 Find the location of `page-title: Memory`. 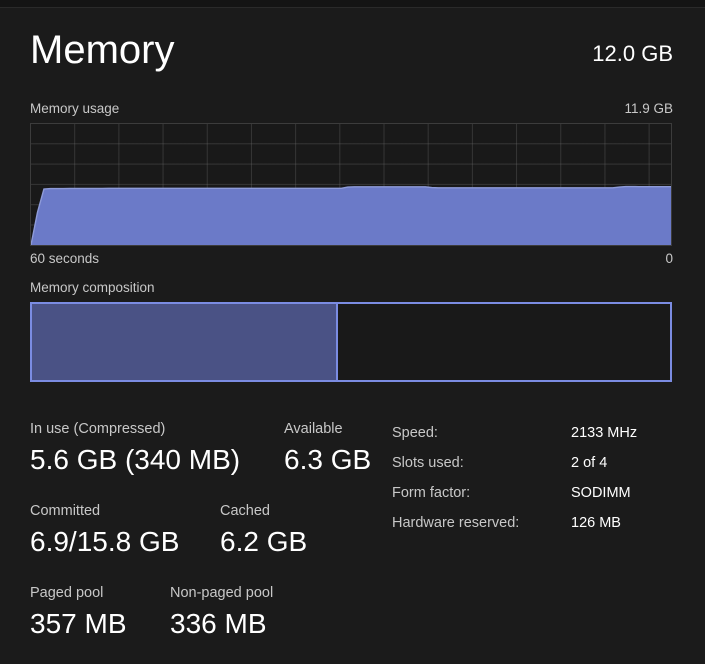

page-title: Memory is located at coordinates (102, 50).